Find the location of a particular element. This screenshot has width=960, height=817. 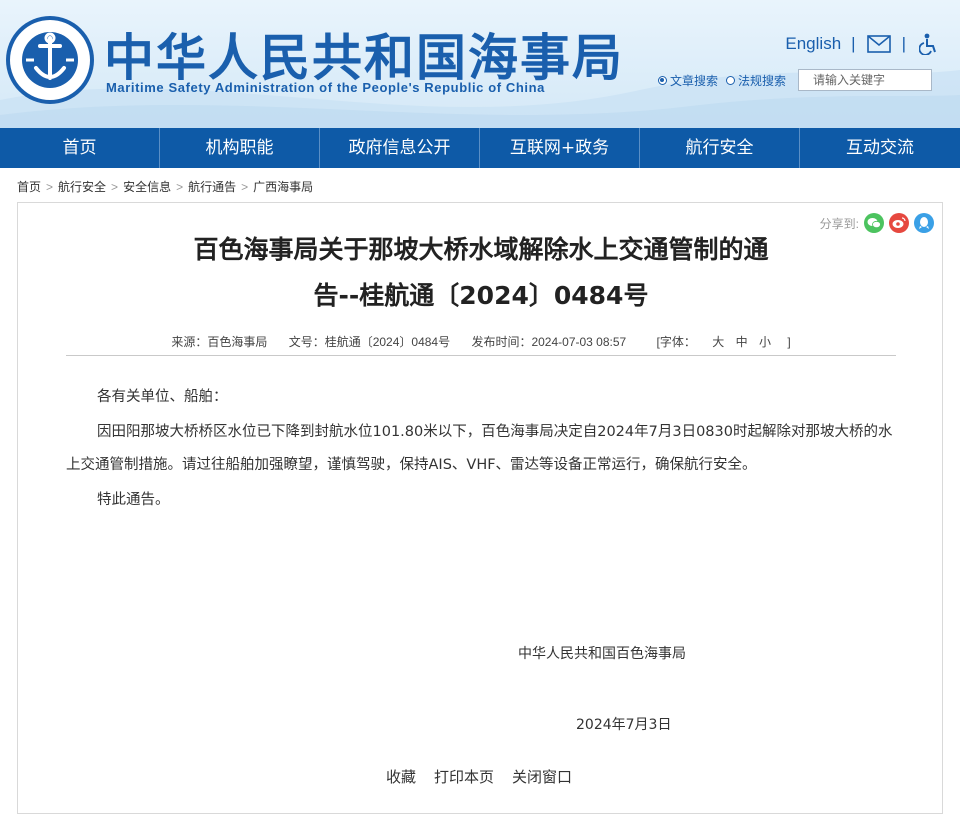

meta-source: 来源：百色海事局 is located at coordinates (219, 342).